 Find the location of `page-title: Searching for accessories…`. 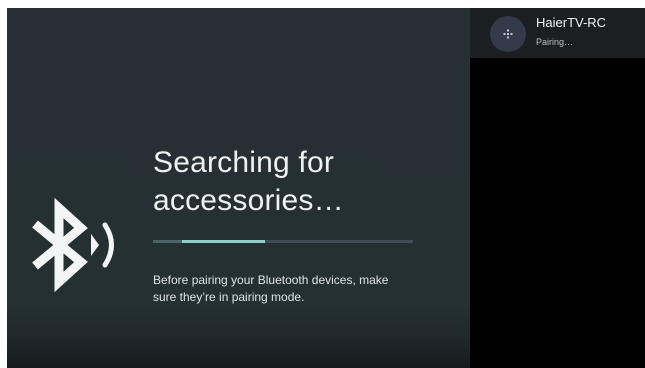

page-title: Searching for accessories… is located at coordinates (303, 182).